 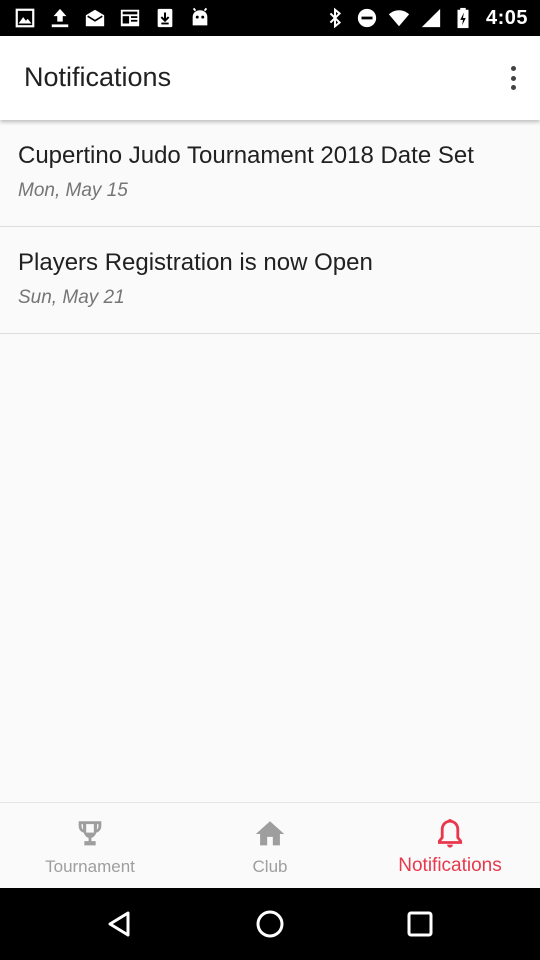 What do you see at coordinates (60, 18) in the screenshot?
I see `upload-icon` at bounding box center [60, 18].